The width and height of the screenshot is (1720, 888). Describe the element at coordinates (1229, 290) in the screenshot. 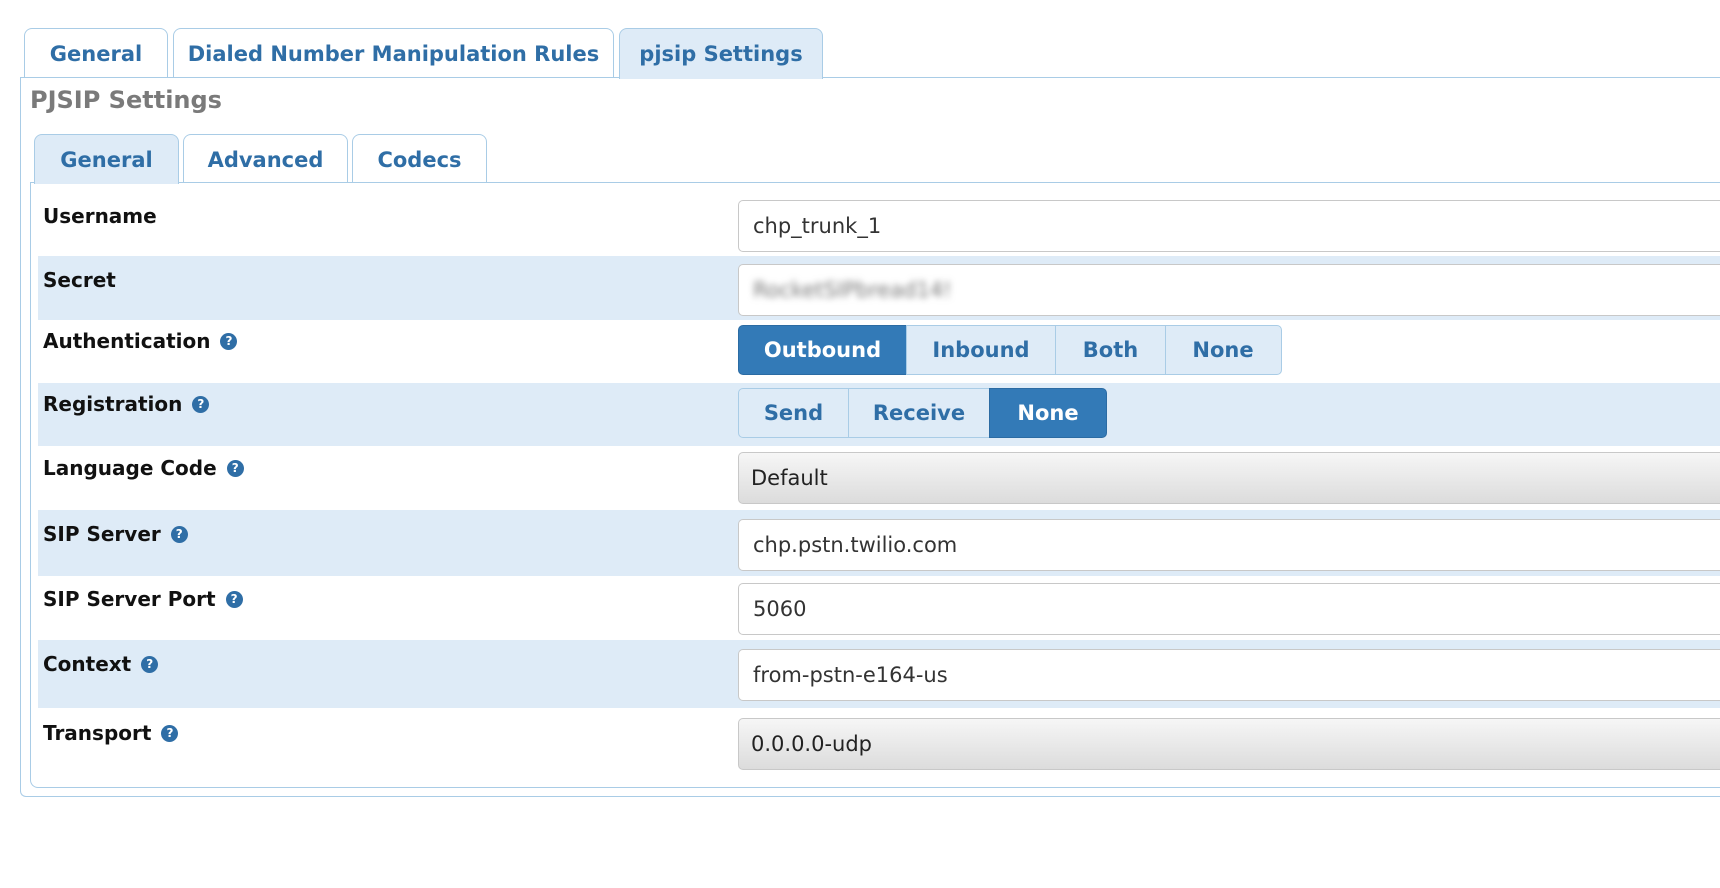

I see `secret-input: RocketSIPbread14!` at that location.